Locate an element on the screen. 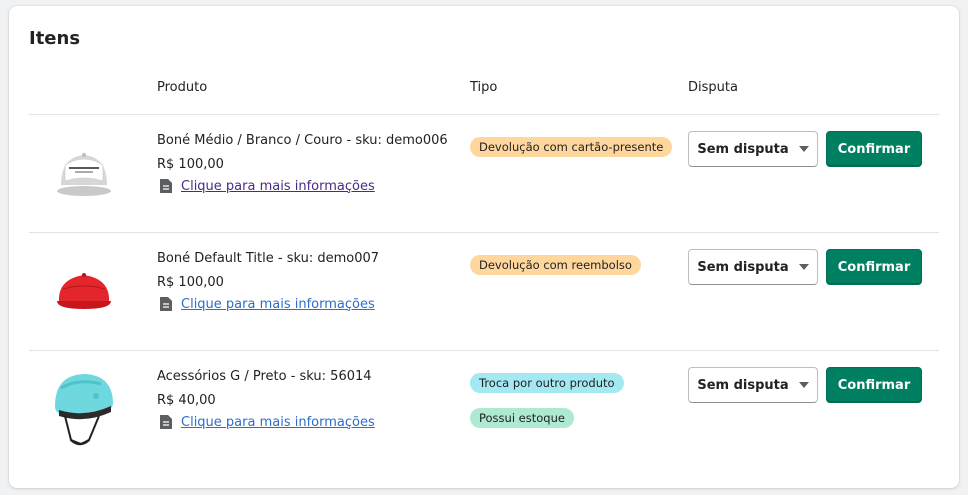 The width and height of the screenshot is (968, 495). product-name: Acessórios G / Preto - sku: 56014 is located at coordinates (264, 376).